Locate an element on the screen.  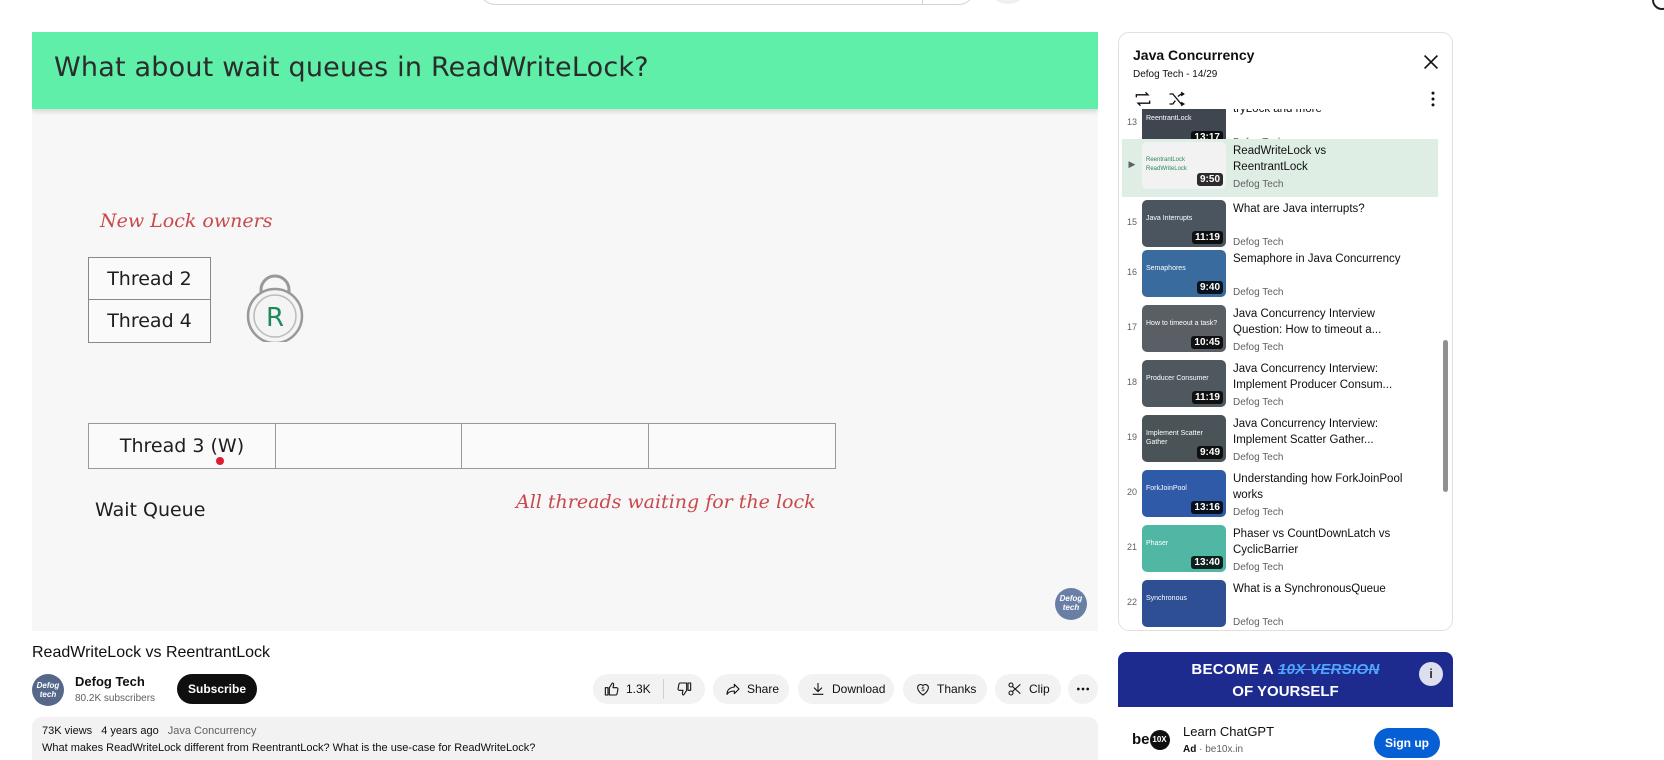
dislike-button is located at coordinates (684, 689).